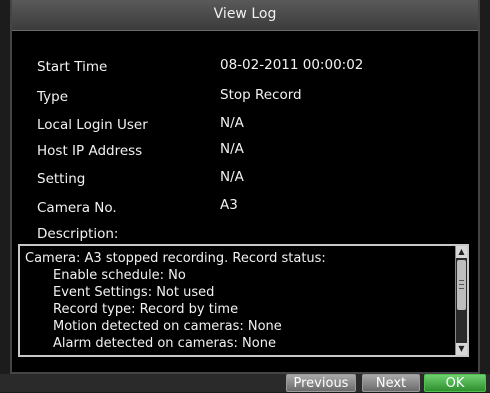  What do you see at coordinates (391, 383) in the screenshot?
I see `next-button: Next` at bounding box center [391, 383].